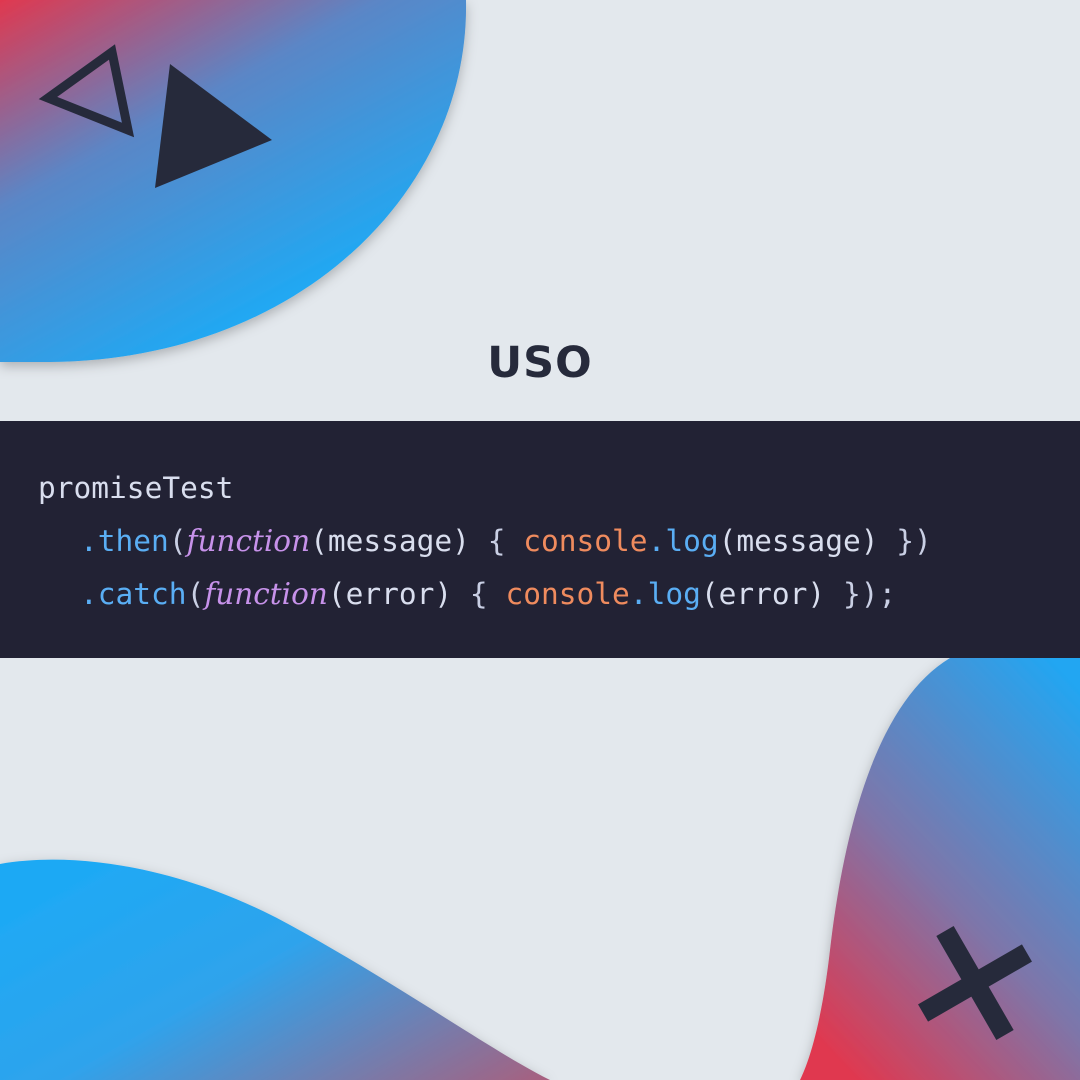  I want to click on code-args: (error), so click(763, 594).